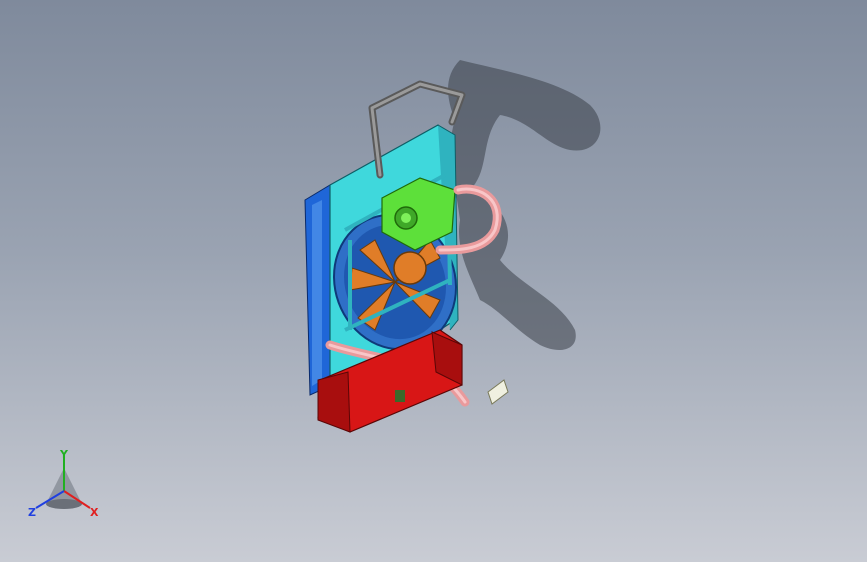  What do you see at coordinates (318, 290) in the screenshot?
I see `radiator-side-frame` at bounding box center [318, 290].